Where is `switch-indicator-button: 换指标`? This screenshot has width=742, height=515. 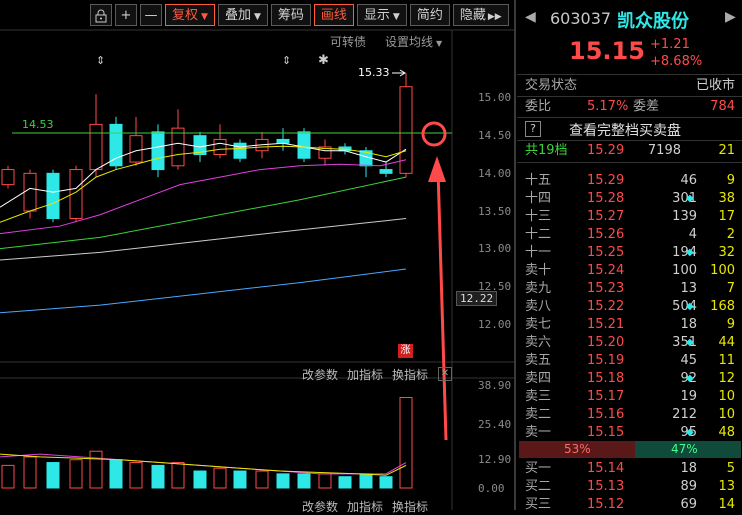 switch-indicator-button: 换指标 is located at coordinates (410, 374).